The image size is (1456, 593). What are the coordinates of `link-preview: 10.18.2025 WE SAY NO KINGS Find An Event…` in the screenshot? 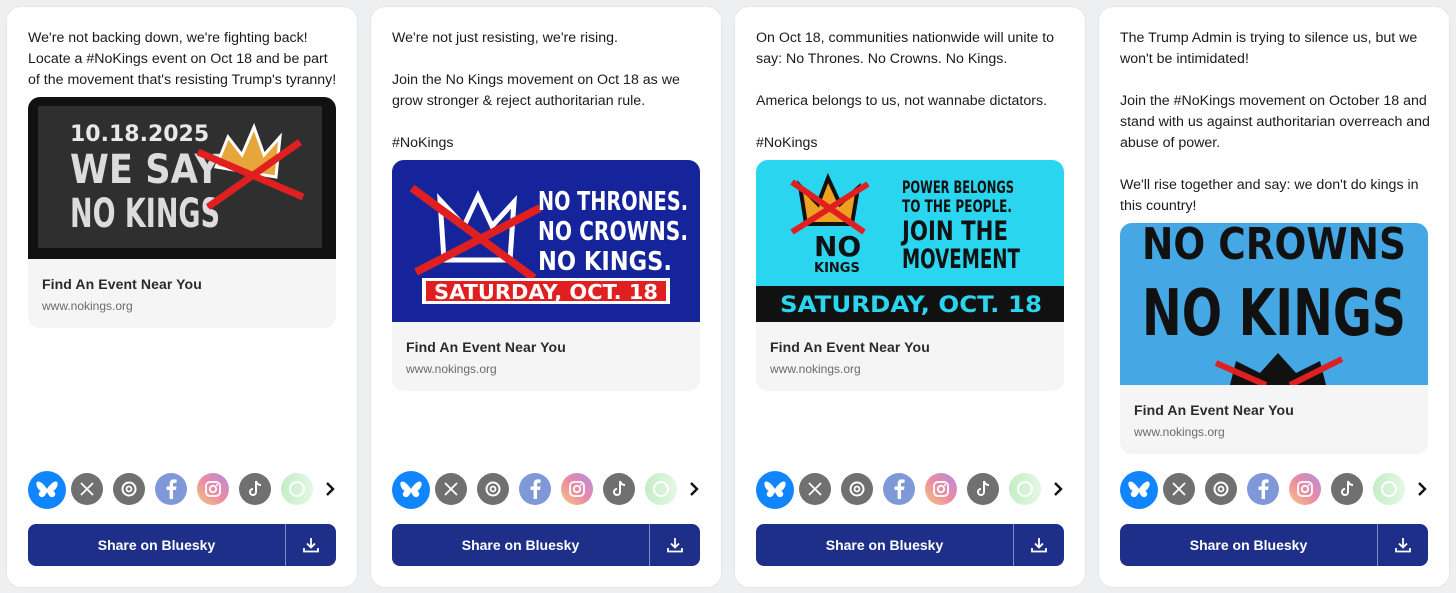 It's located at (182, 212).